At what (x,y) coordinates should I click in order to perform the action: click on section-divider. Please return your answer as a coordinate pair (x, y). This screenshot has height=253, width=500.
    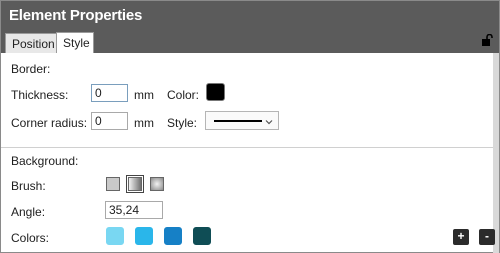
    Looking at the image, I should click on (247, 147).